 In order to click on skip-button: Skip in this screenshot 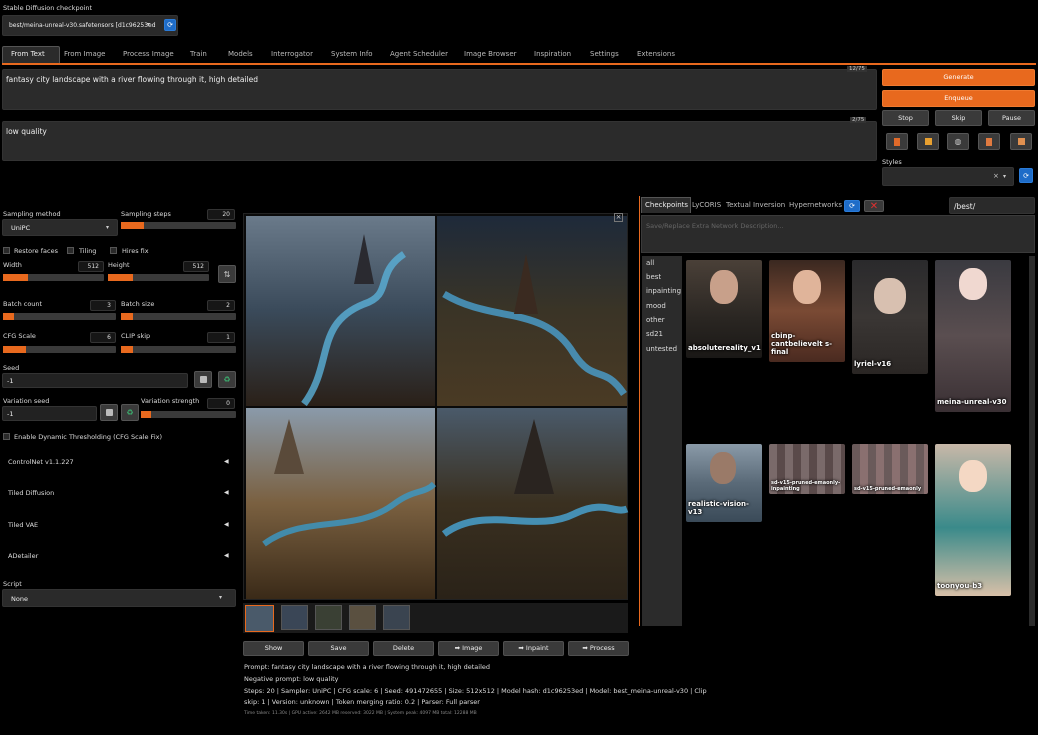, I will do `click(958, 118)`.